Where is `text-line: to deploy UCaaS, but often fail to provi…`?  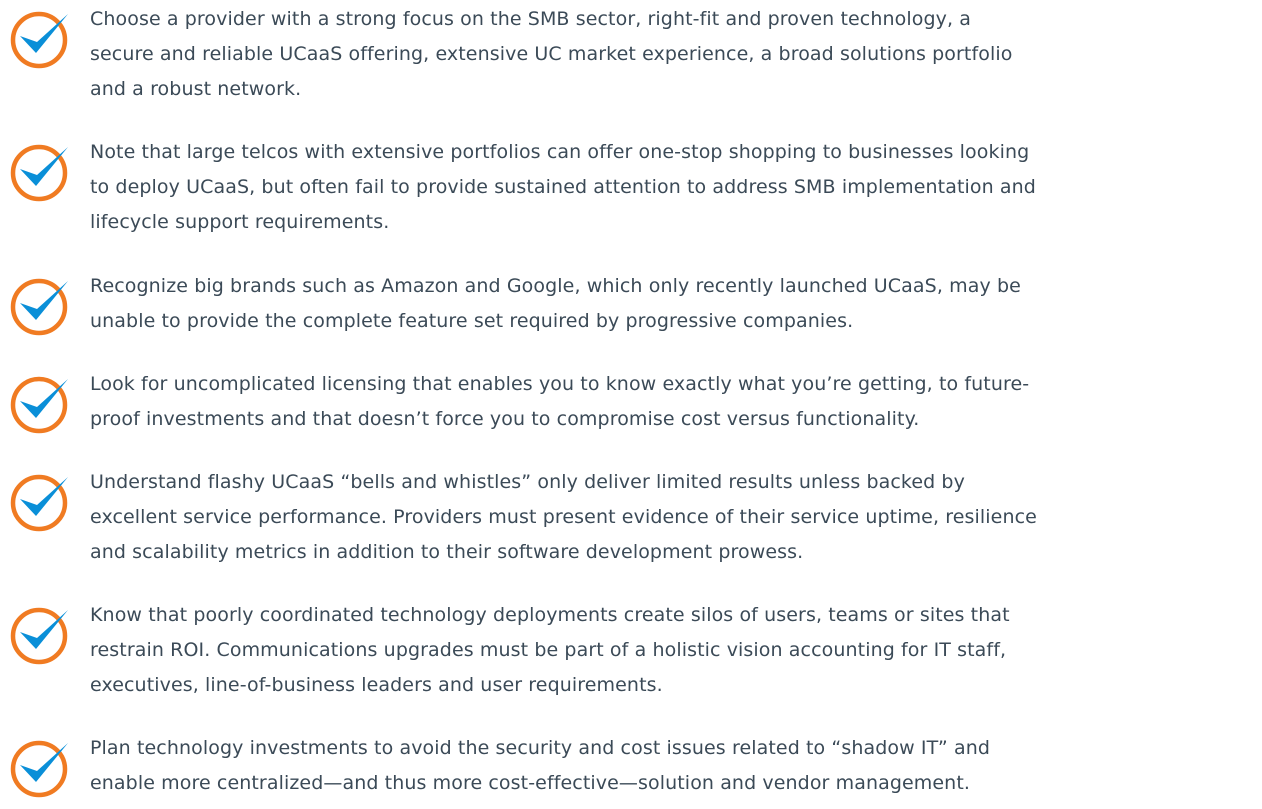
text-line: to deploy UCaaS, but often fail to provi… is located at coordinates (563, 187).